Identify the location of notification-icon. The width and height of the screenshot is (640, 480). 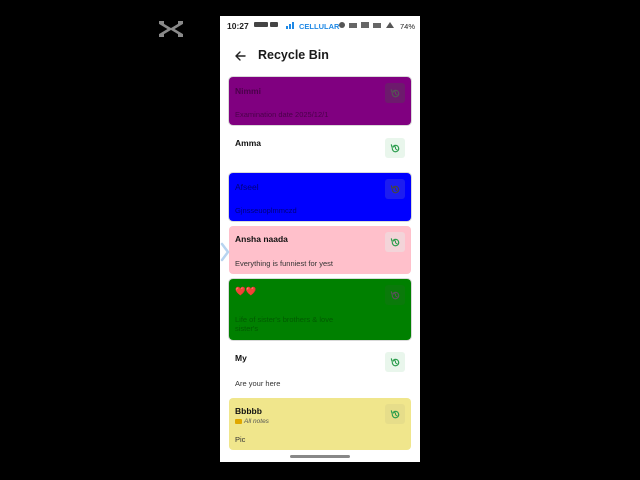
(261, 24).